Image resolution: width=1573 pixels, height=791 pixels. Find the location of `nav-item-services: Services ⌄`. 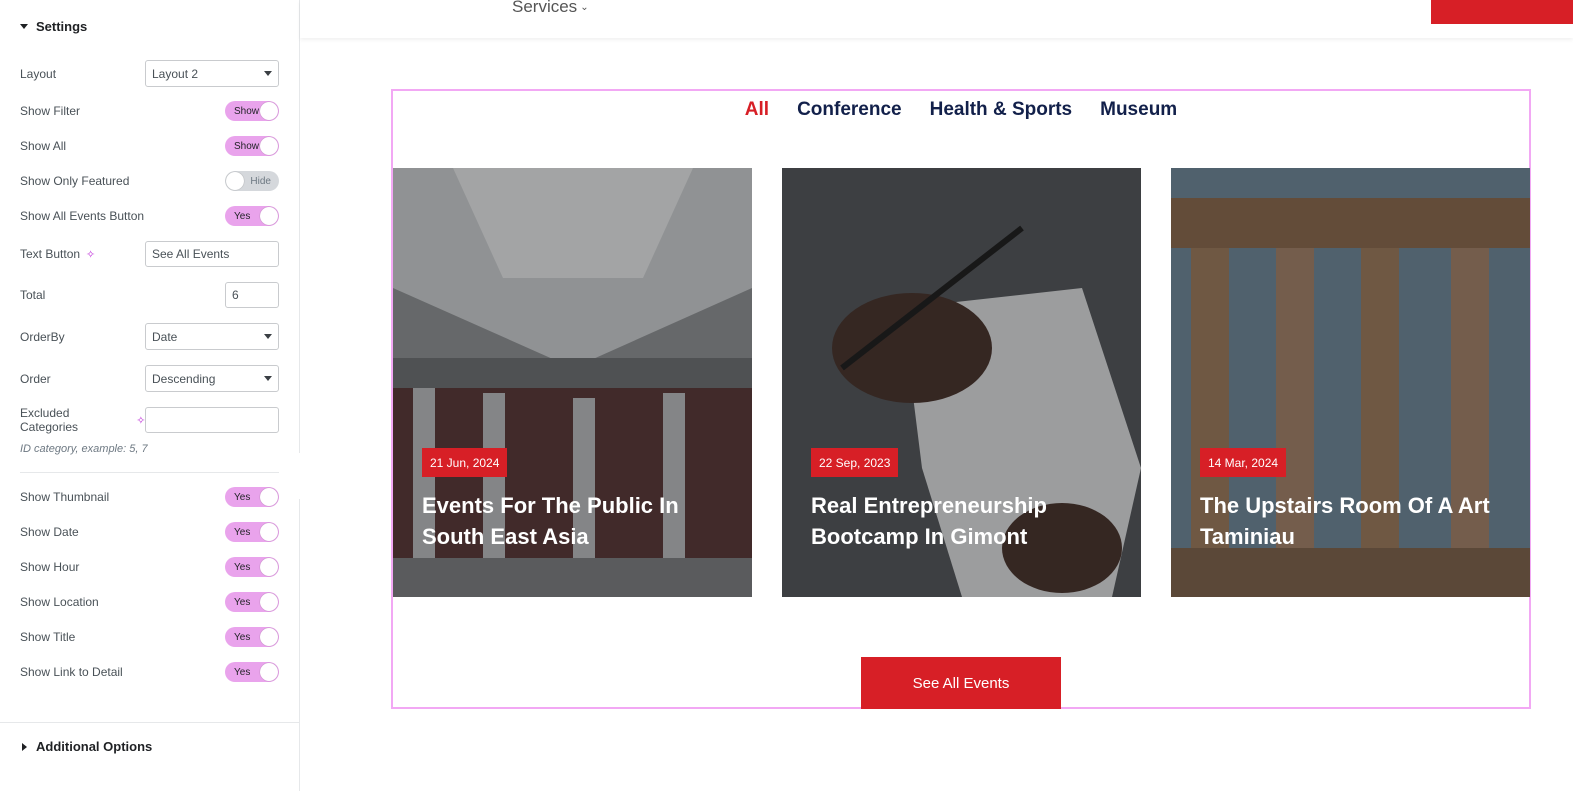

nav-item-services: Services ⌄ is located at coordinates (550, 8).